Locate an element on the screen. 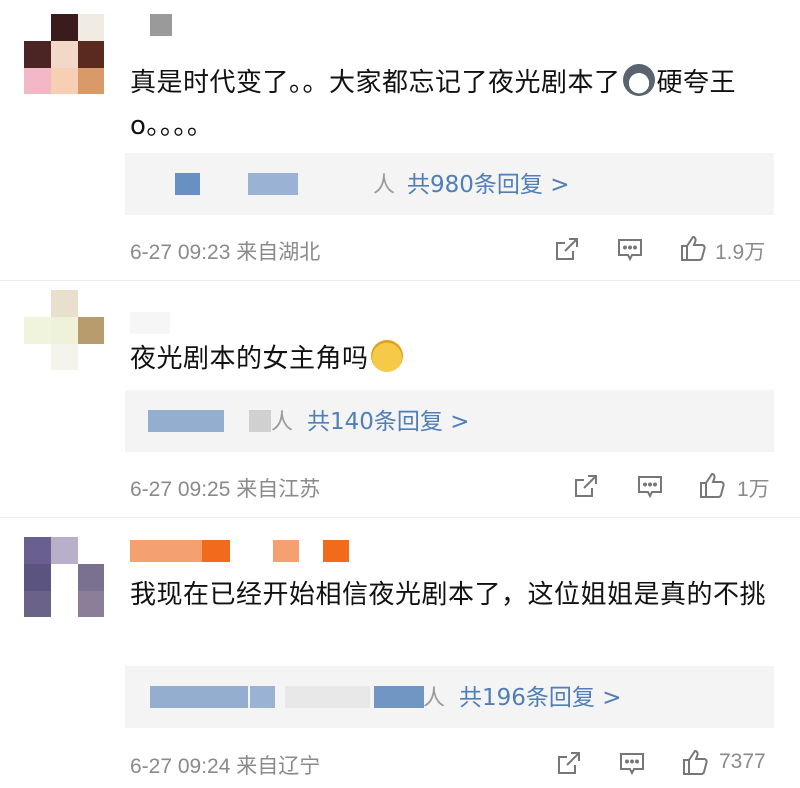  location: 来自辽宁 is located at coordinates (278, 766).